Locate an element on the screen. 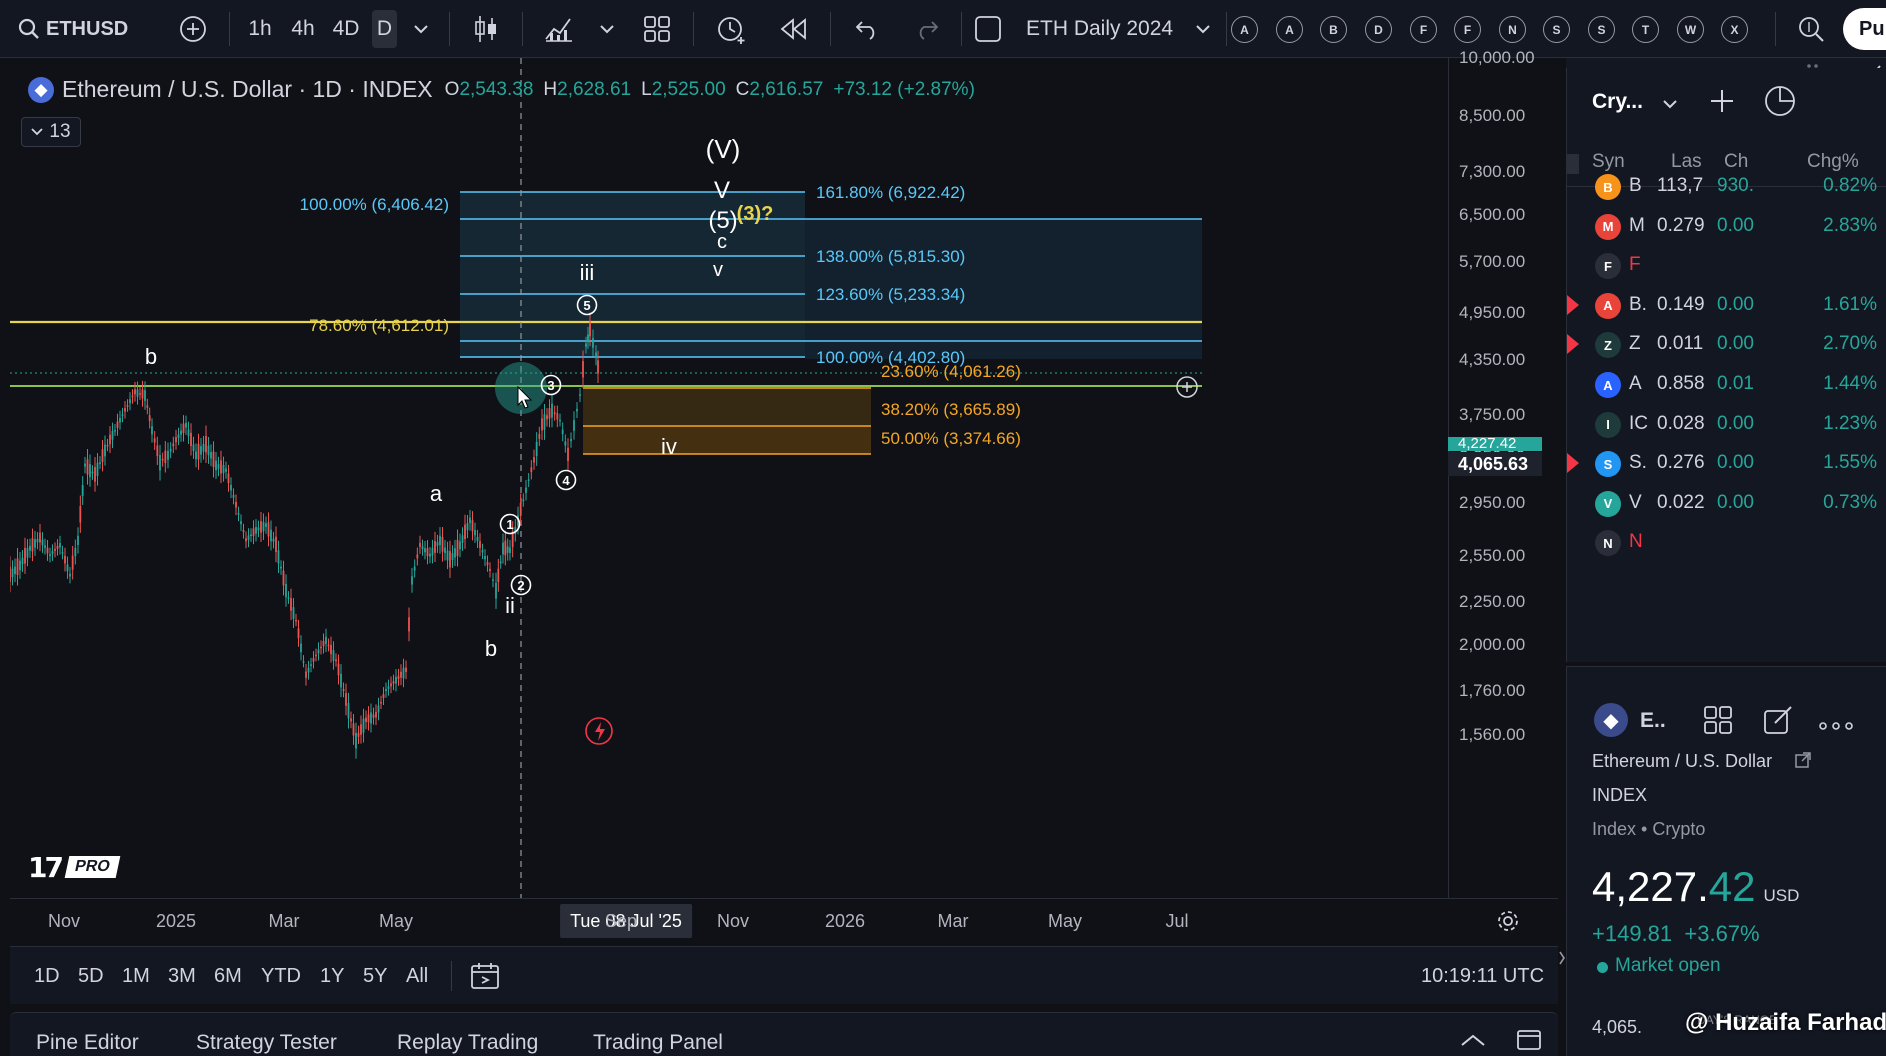  indicators-icon is located at coordinates (559, 29).